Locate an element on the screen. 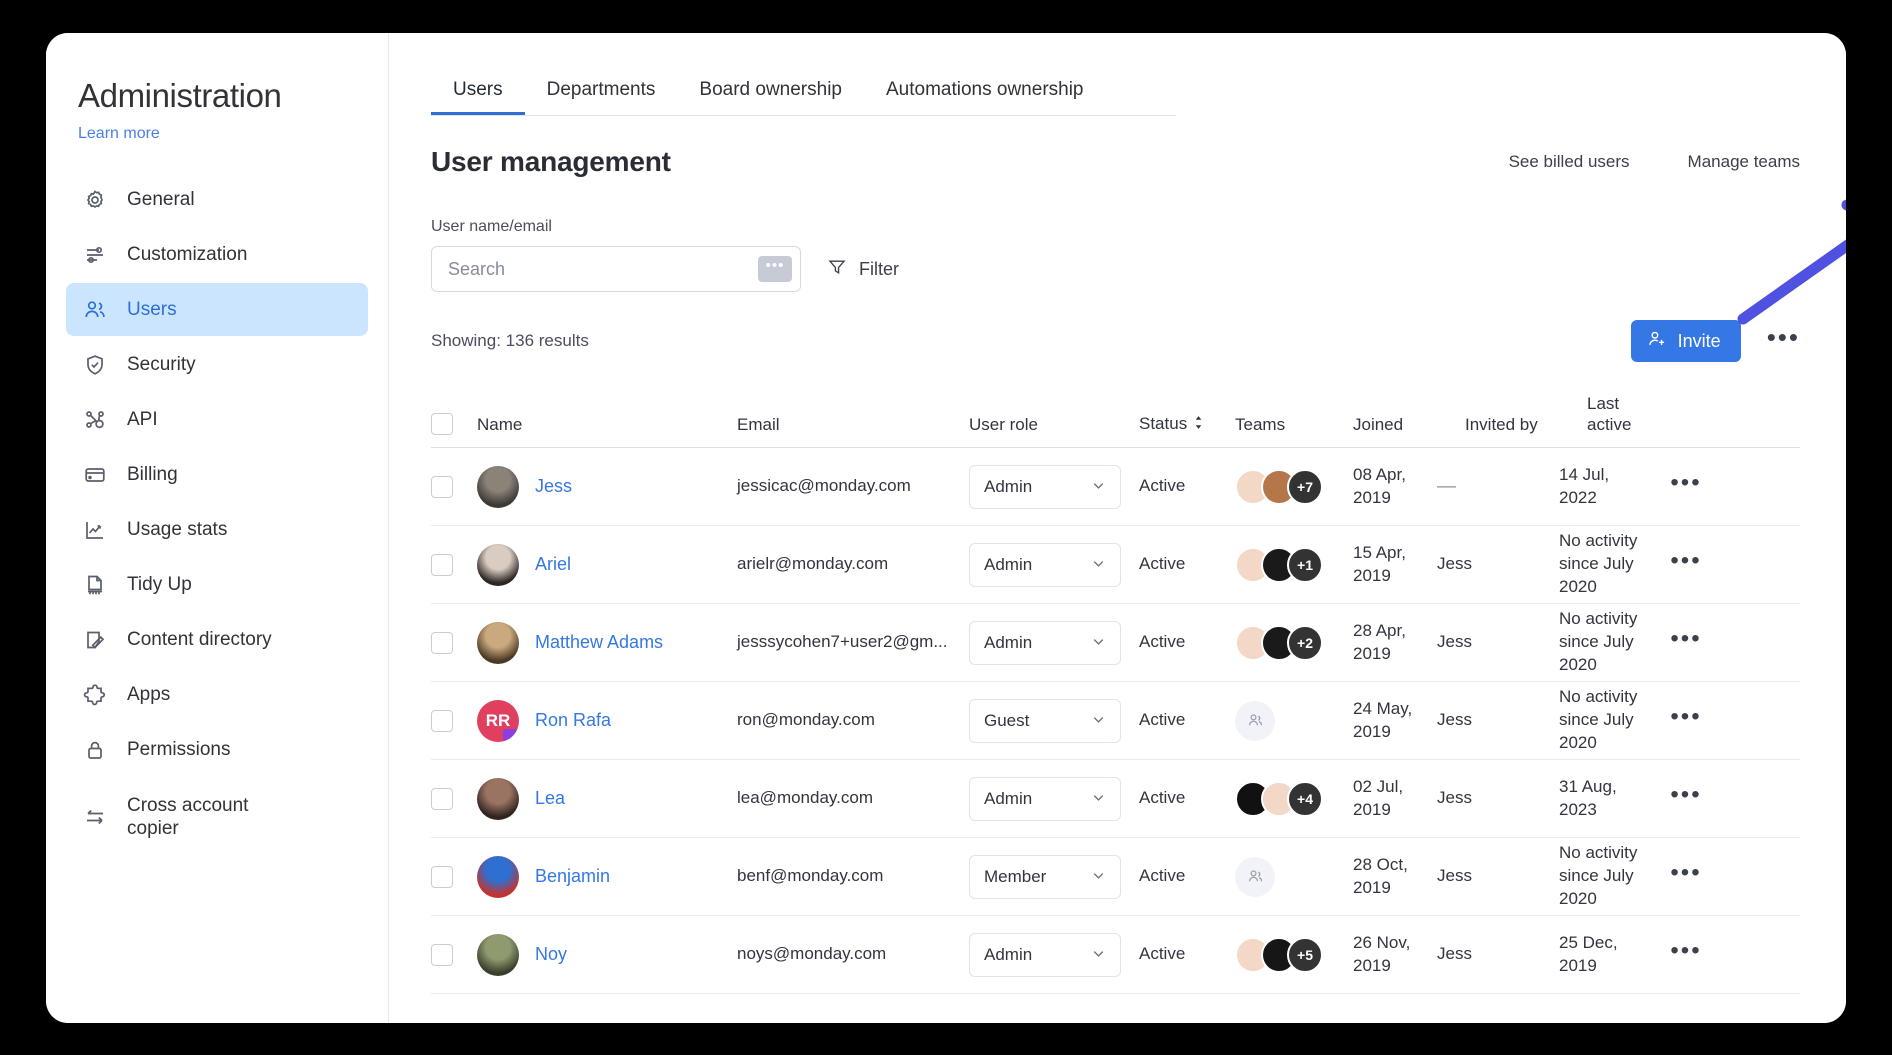 The width and height of the screenshot is (1892, 1055). column-header-email: Email is located at coordinates (853, 425).